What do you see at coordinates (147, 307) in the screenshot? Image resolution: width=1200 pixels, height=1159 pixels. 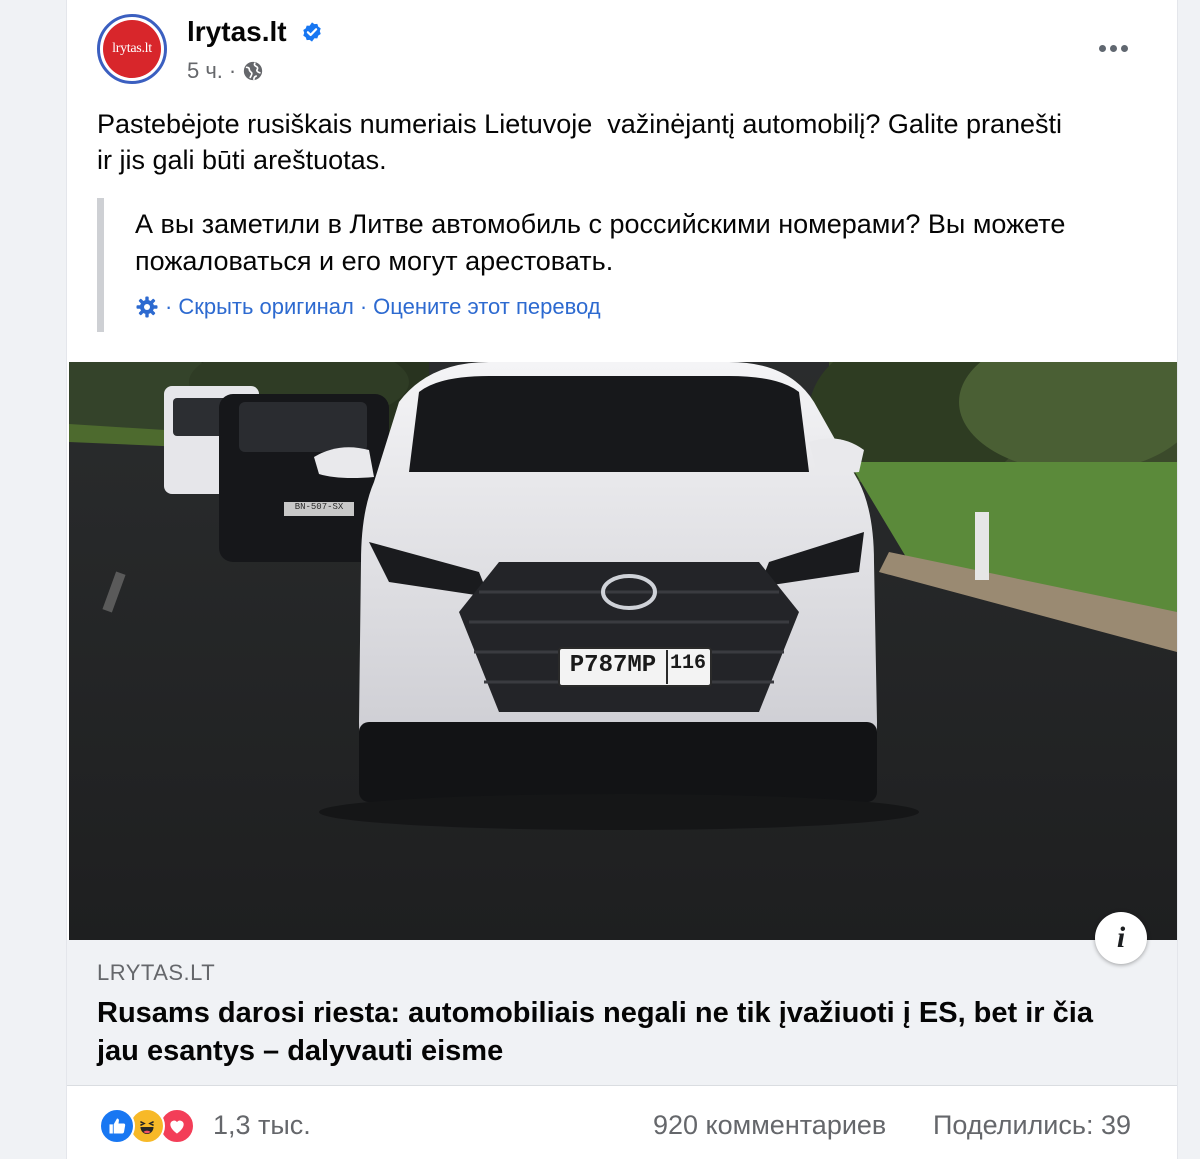 I see `gear-icon` at bounding box center [147, 307].